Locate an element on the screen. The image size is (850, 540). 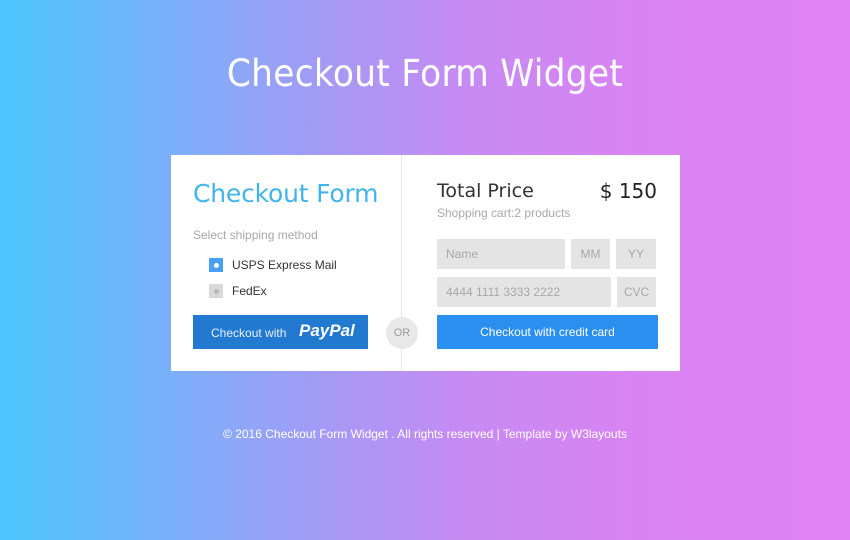
paypal-button-prefix: Checkout with is located at coordinates (249, 333).